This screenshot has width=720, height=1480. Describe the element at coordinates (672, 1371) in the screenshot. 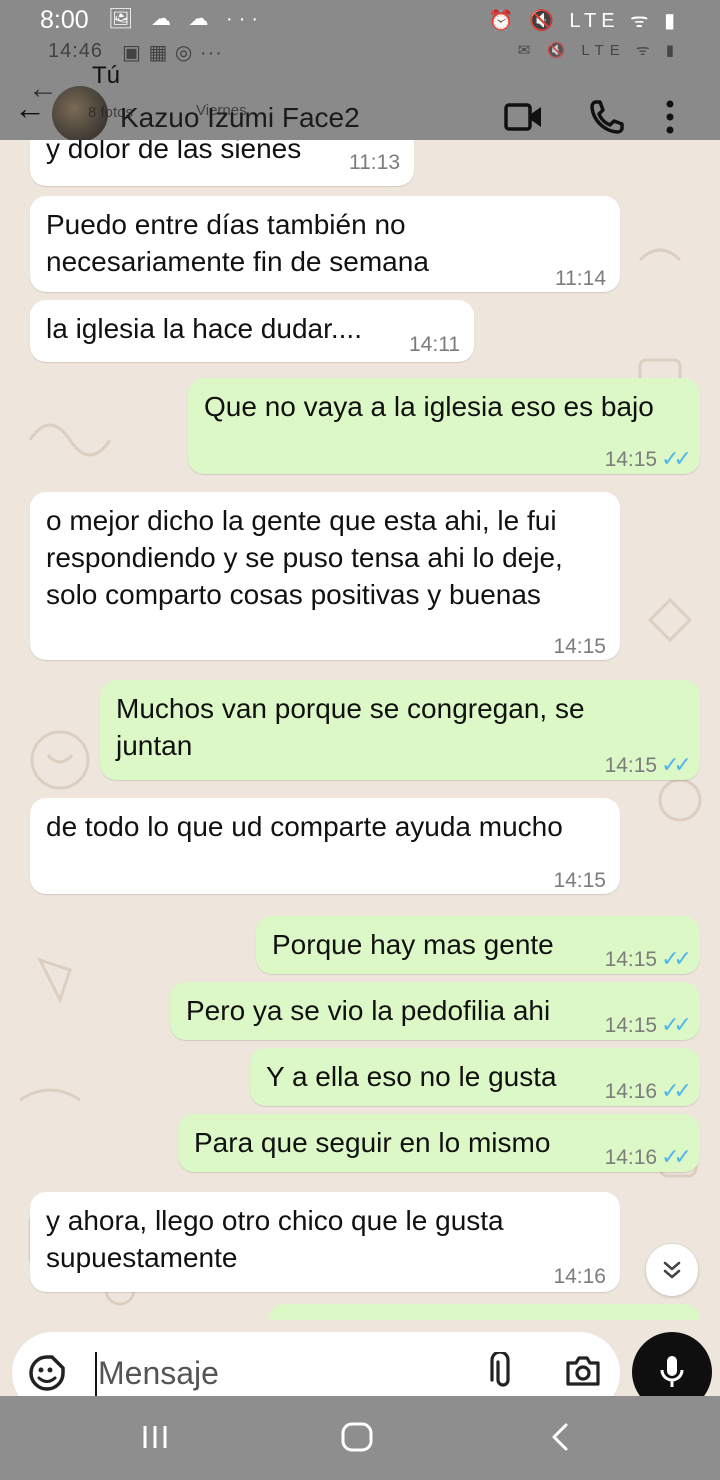

I see `microphone-icon` at that location.